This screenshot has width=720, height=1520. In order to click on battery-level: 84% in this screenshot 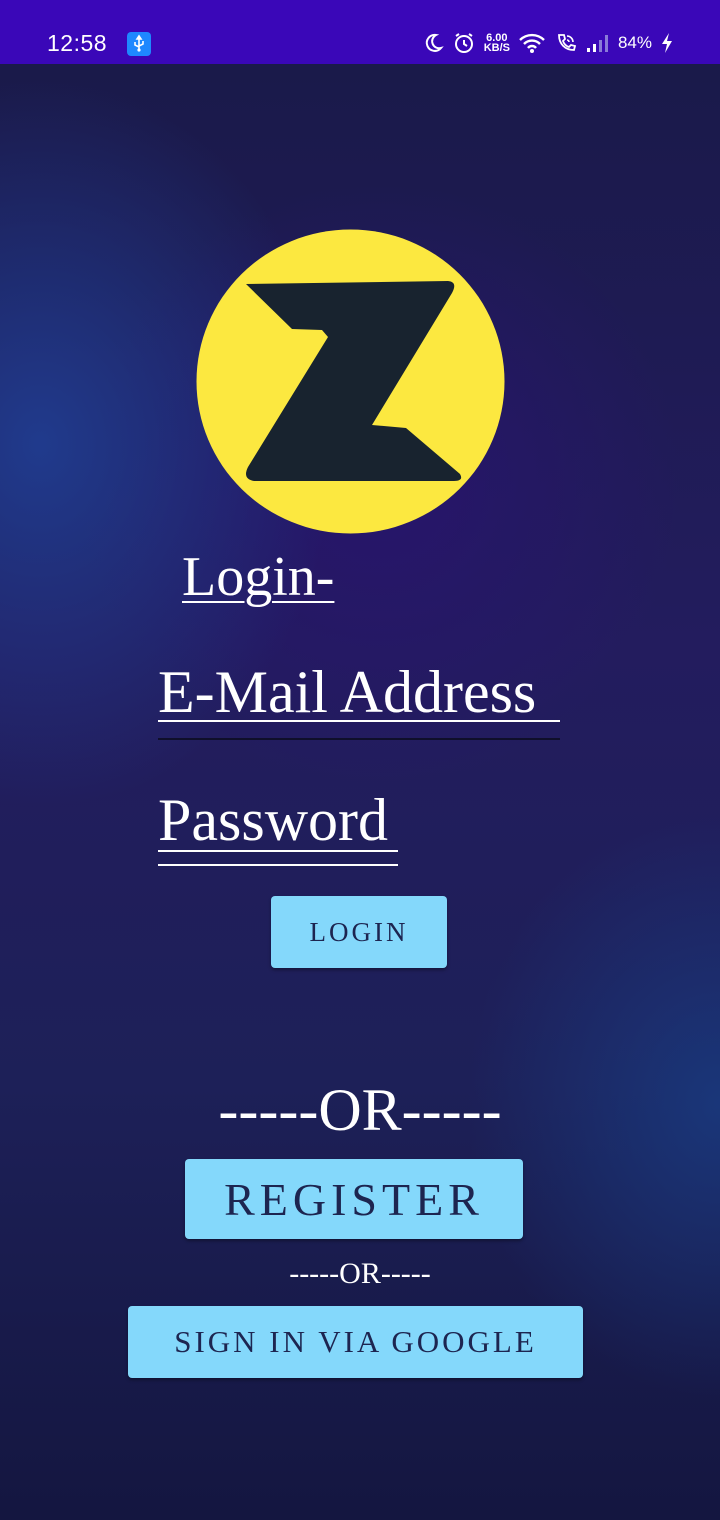, I will do `click(634, 42)`.